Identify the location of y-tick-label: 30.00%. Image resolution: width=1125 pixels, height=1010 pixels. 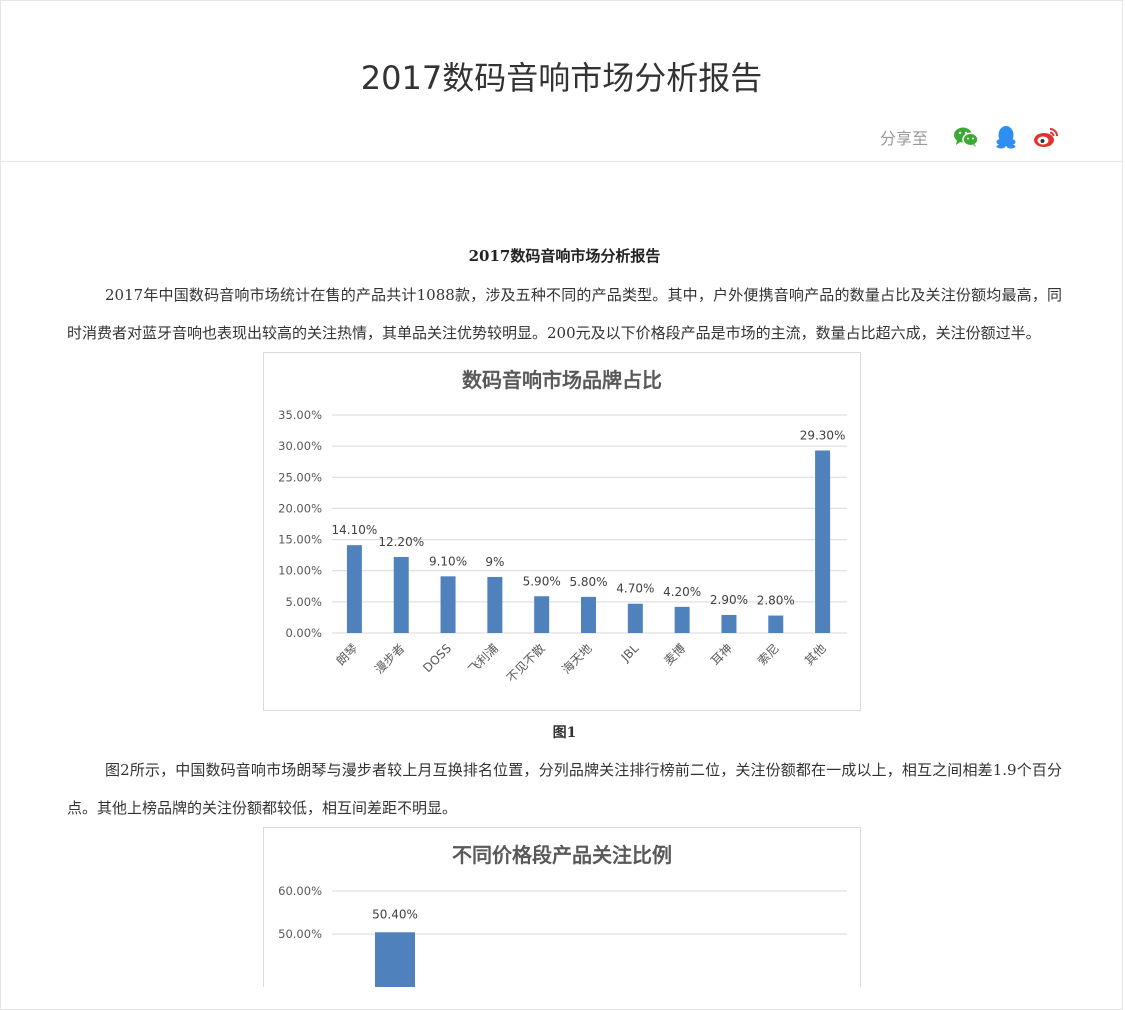
(300, 446).